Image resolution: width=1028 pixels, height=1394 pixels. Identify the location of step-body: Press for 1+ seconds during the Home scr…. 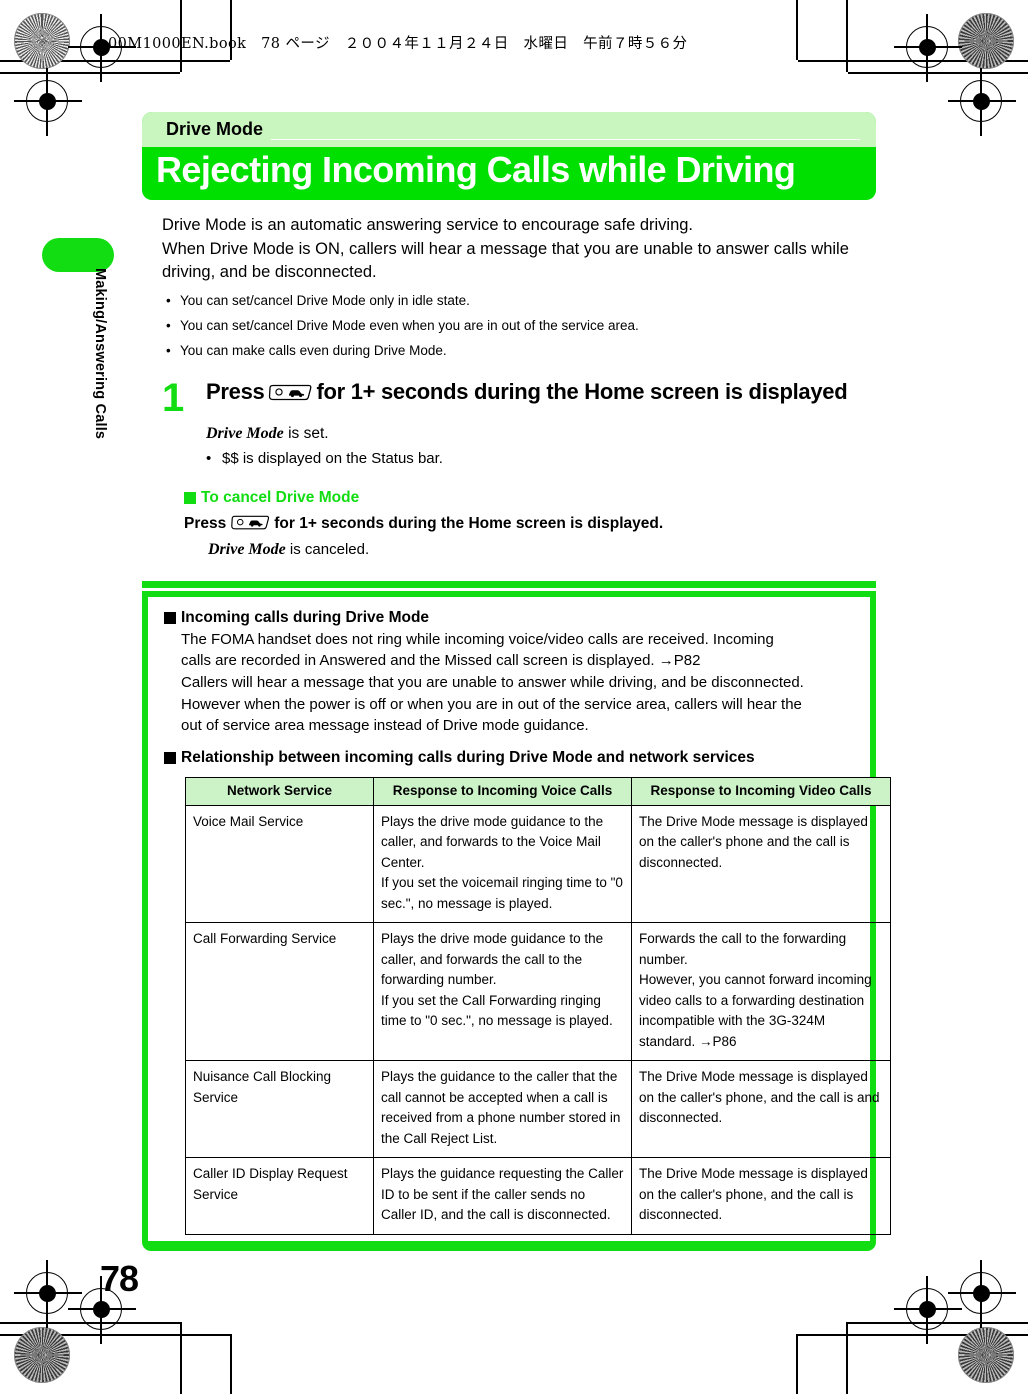
(541, 424).